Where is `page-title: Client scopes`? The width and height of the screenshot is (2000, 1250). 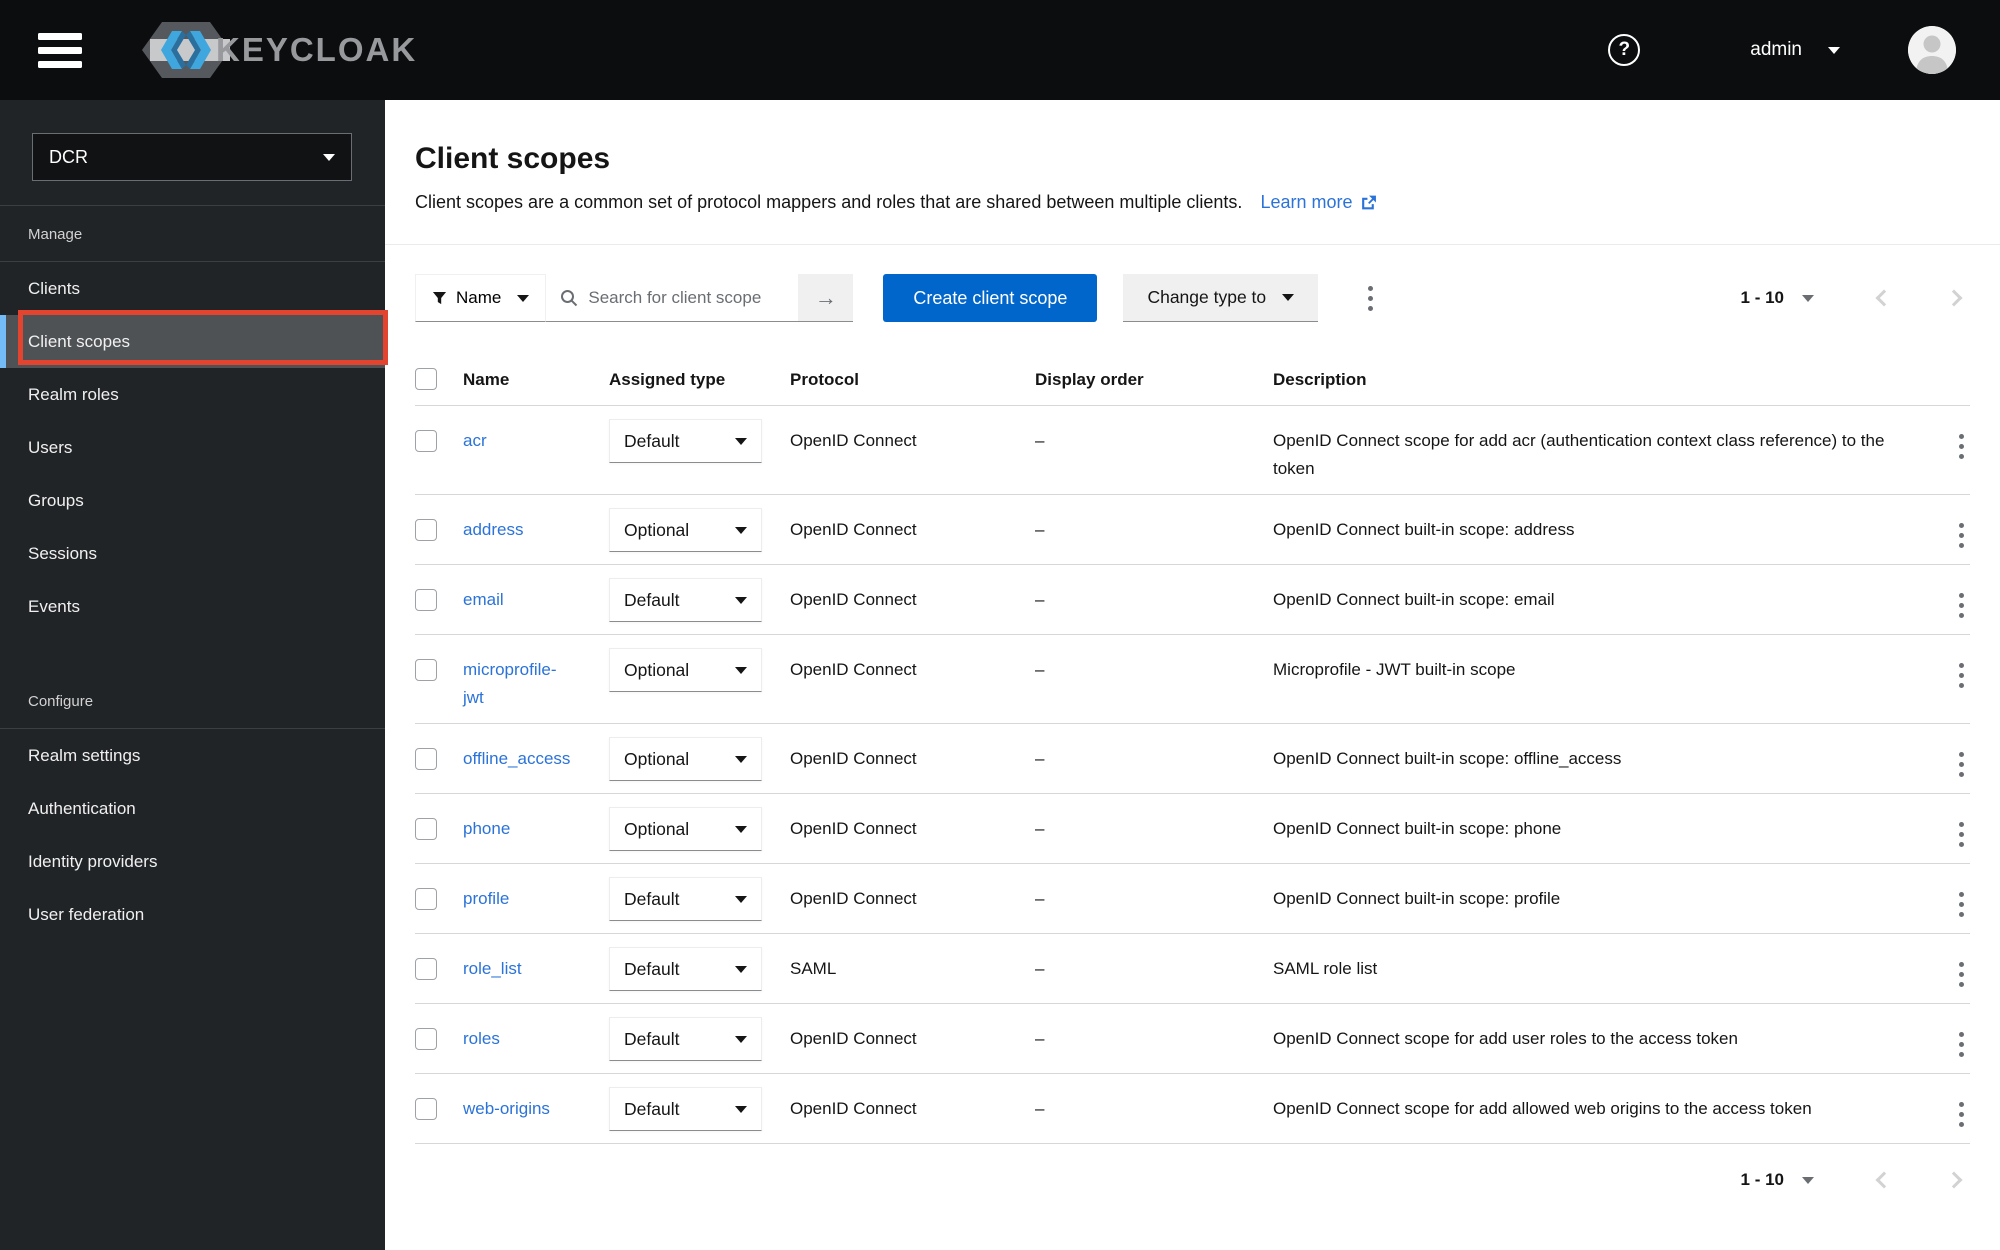 page-title: Client scopes is located at coordinates (513, 158).